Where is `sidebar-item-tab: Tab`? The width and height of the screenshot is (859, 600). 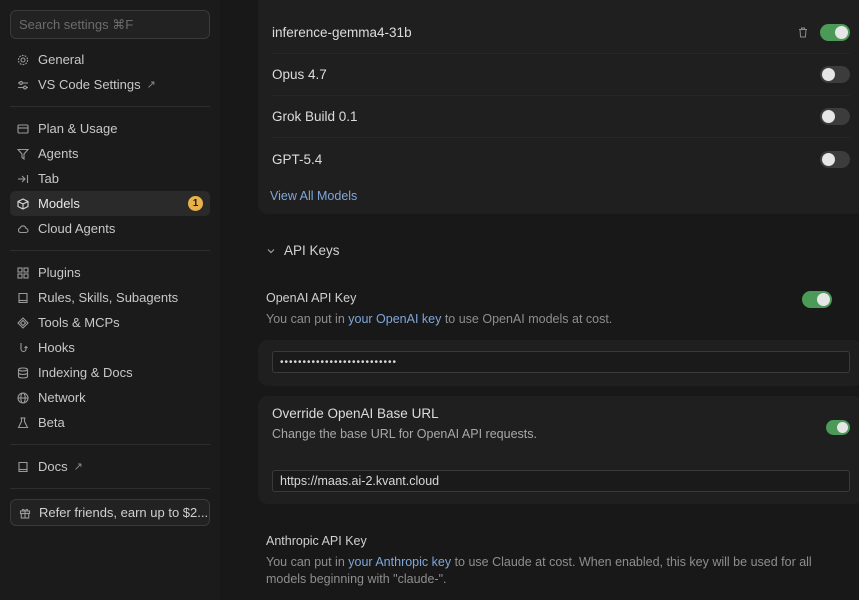
sidebar-item-tab: Tab is located at coordinates (110, 178).